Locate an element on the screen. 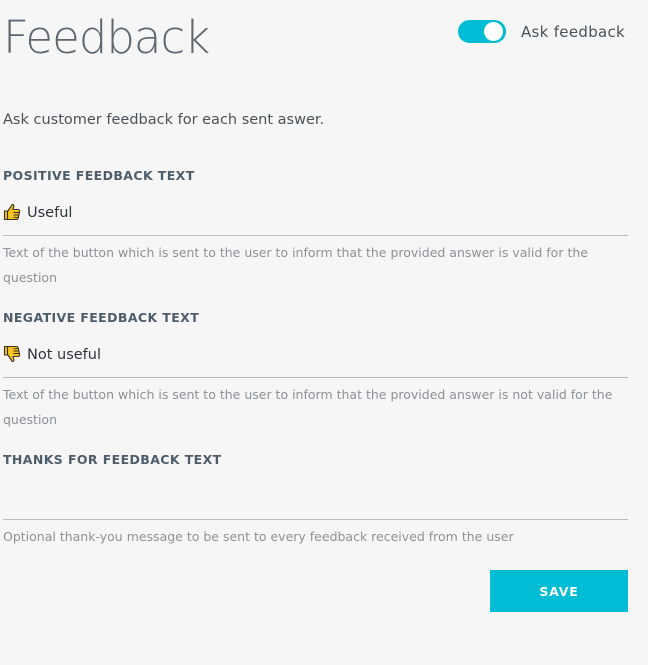  thanks-feedback-input is located at coordinates (315, 503).